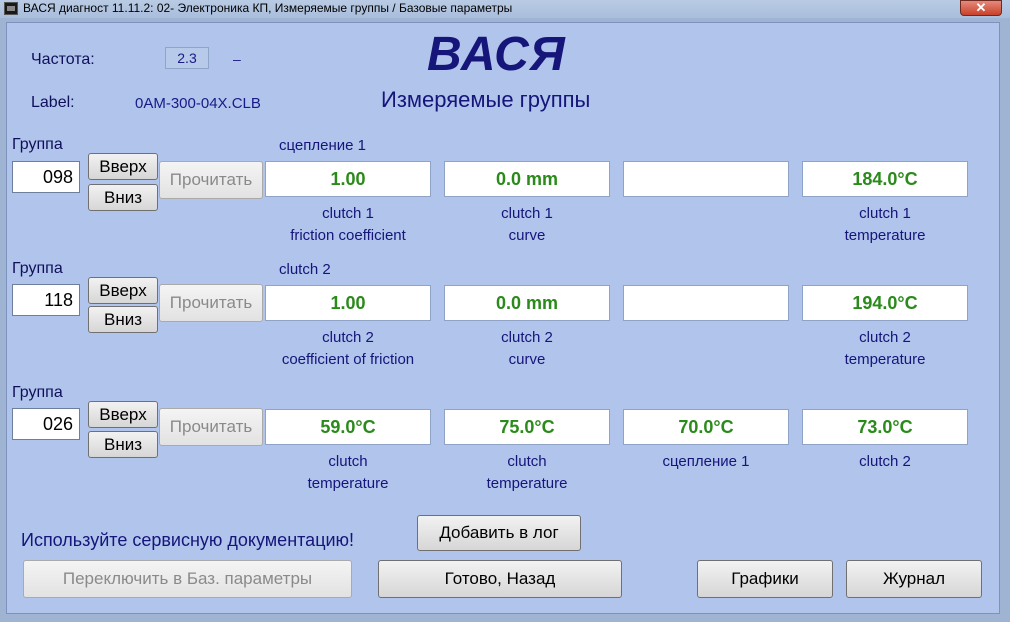  What do you see at coordinates (237, 59) in the screenshot?
I see `frequency-dash: –` at bounding box center [237, 59].